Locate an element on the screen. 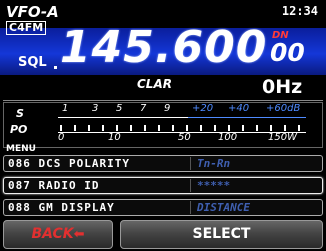  vfo-mode-label: VFO-A is located at coordinates (32, 12).